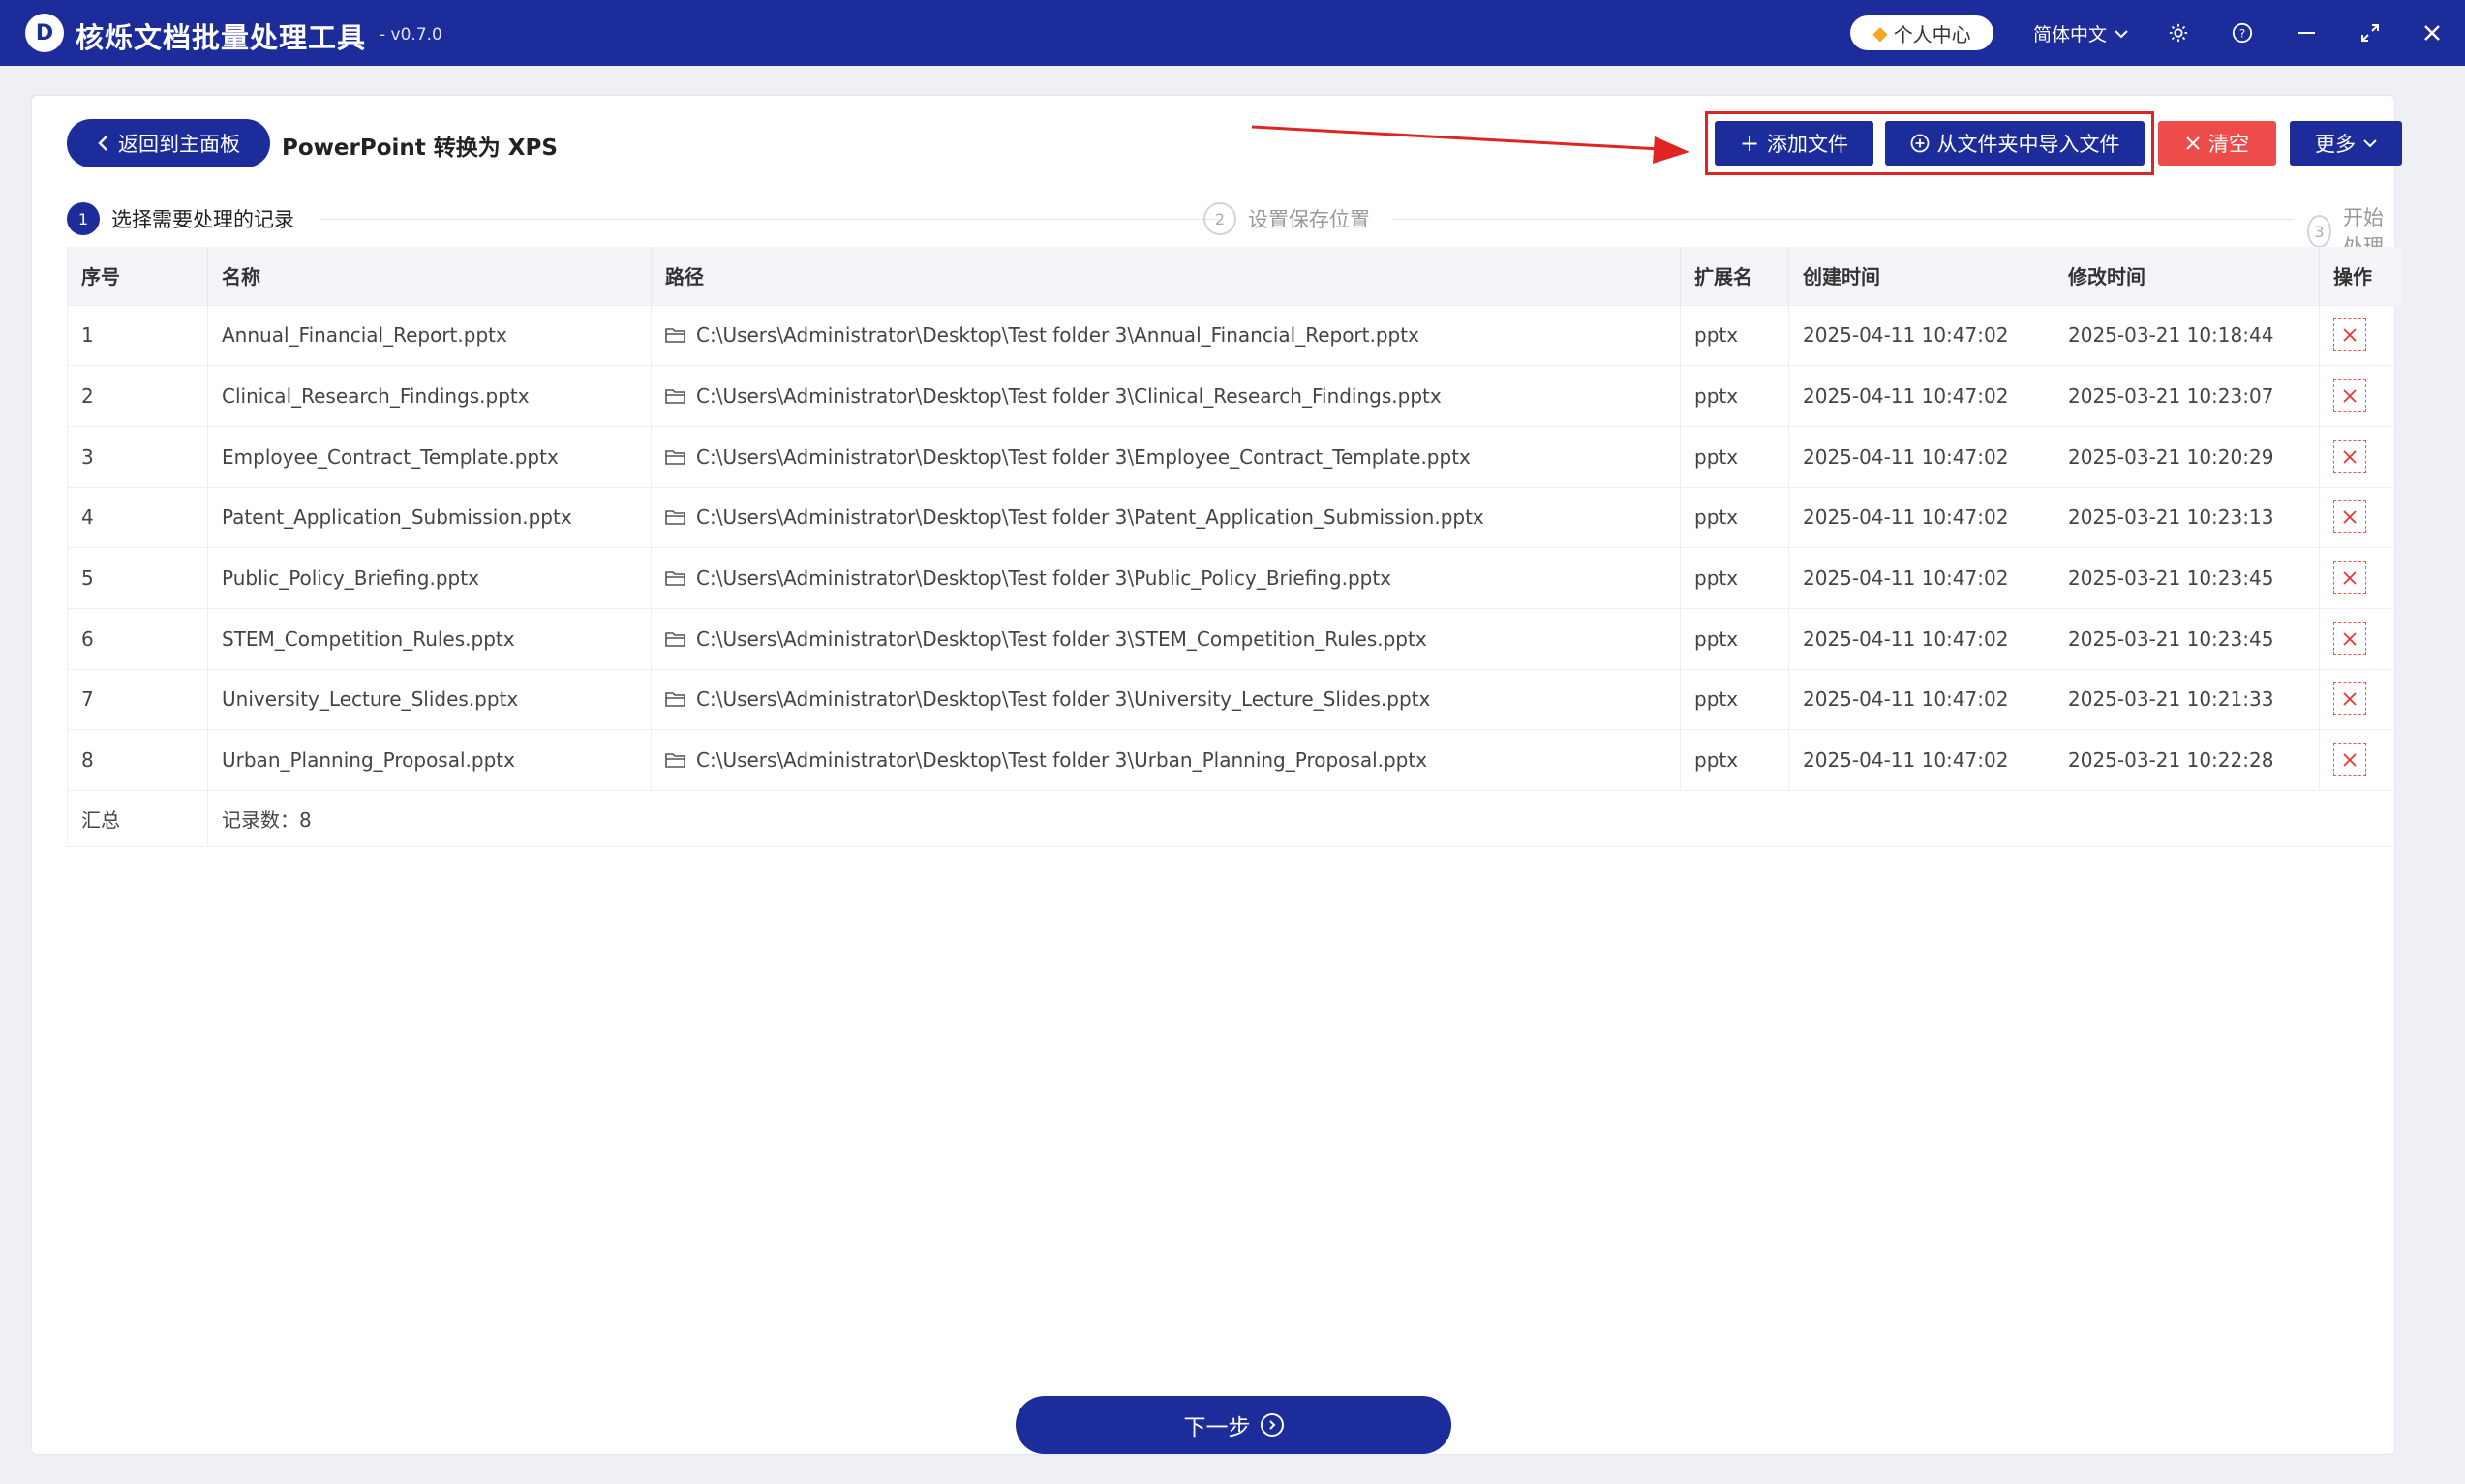  I want to click on language-select: 简体中文, so click(2080, 33).